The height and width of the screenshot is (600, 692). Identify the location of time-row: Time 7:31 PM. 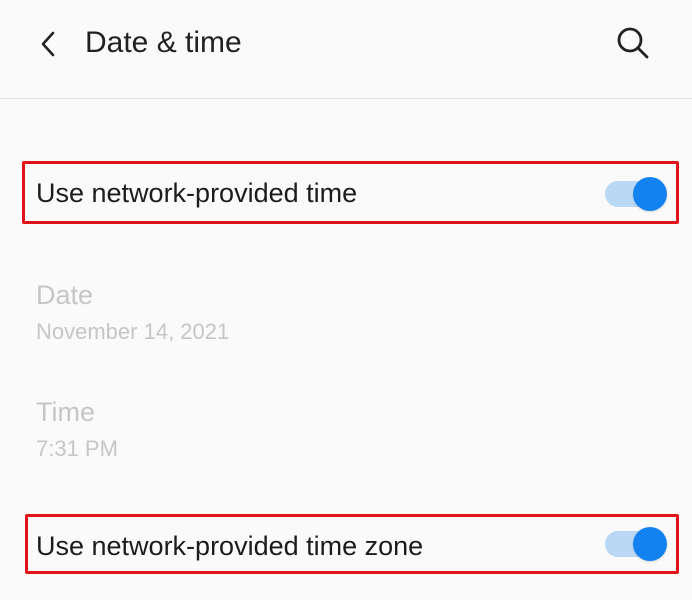
(346, 427).